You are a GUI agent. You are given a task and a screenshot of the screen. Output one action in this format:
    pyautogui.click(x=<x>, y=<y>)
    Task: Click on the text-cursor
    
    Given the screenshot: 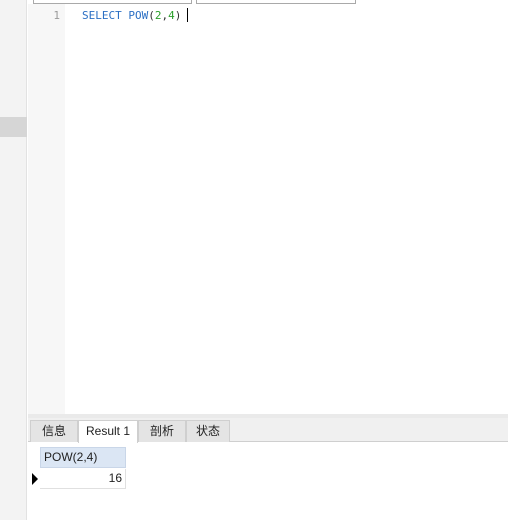 What is the action you would take?
    pyautogui.click(x=188, y=15)
    